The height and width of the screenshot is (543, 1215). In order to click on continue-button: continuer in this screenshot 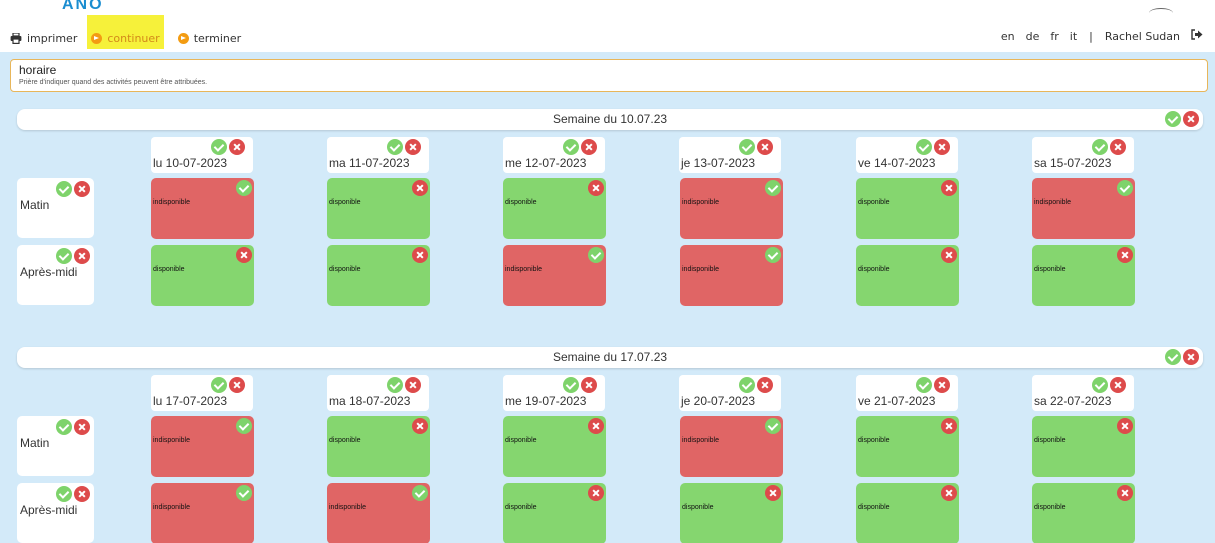, I will do `click(125, 32)`.